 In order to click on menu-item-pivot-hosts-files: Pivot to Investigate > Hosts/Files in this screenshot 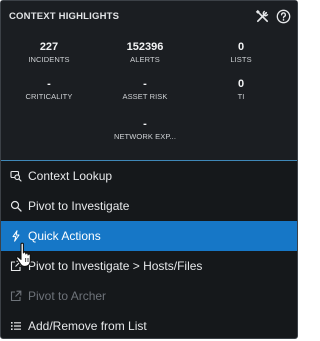, I will do `click(149, 266)`.